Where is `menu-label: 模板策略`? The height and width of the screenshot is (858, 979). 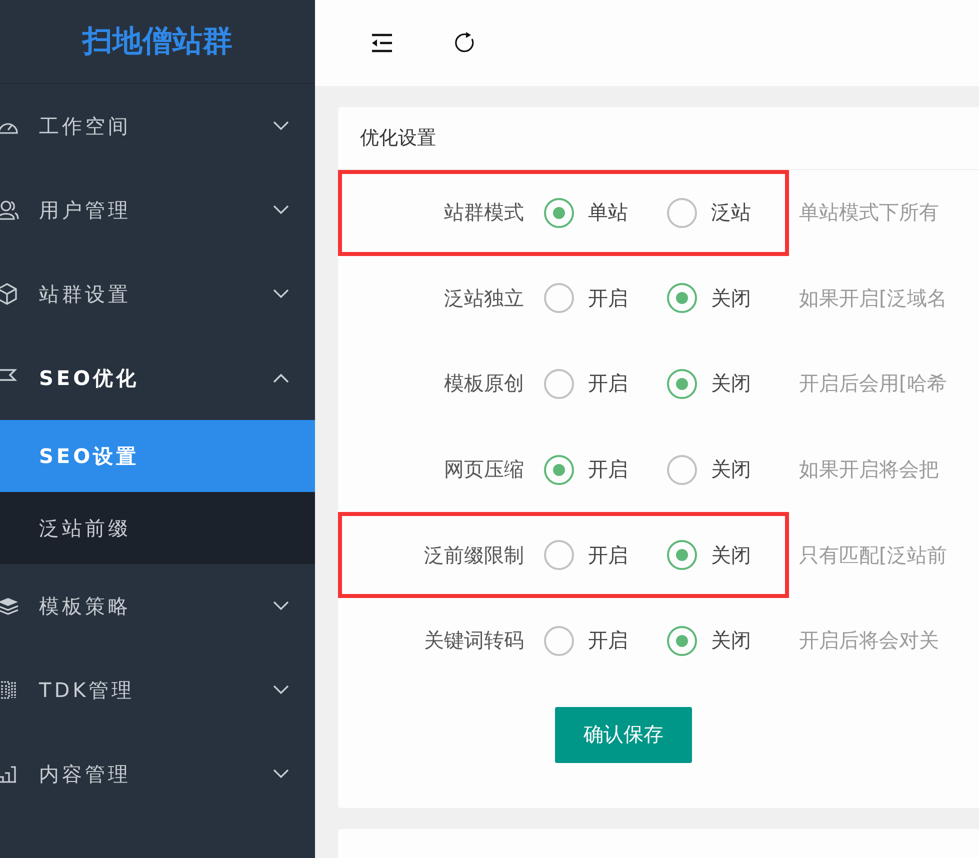
menu-label: 模板策略 is located at coordinates (85, 606).